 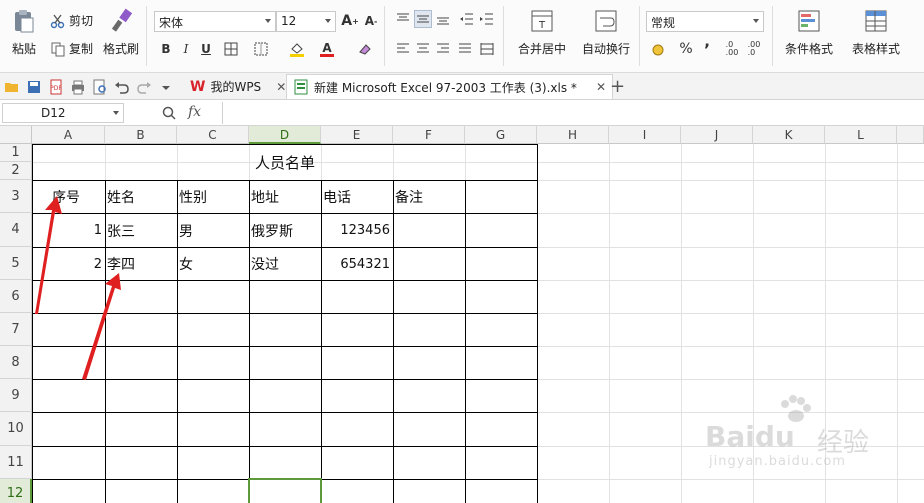 I want to click on cut-label: 剪切, so click(x=81, y=21).